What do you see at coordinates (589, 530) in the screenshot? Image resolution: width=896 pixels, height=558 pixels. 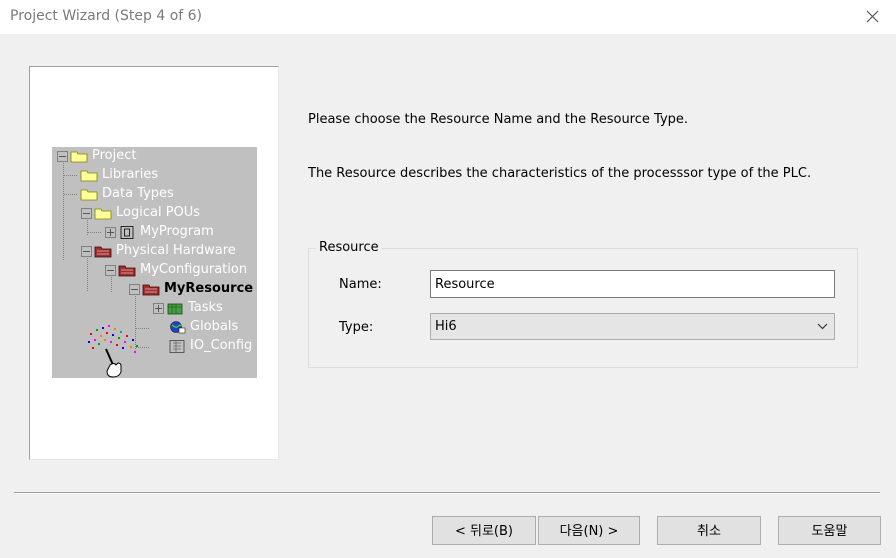 I see `next-button: 다음(N) >` at bounding box center [589, 530].